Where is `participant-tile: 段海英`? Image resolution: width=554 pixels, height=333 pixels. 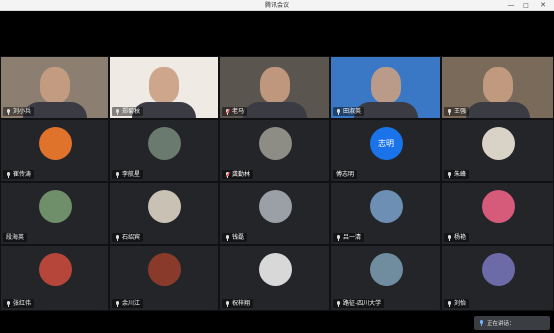
participant-tile: 段海英 is located at coordinates (54, 213).